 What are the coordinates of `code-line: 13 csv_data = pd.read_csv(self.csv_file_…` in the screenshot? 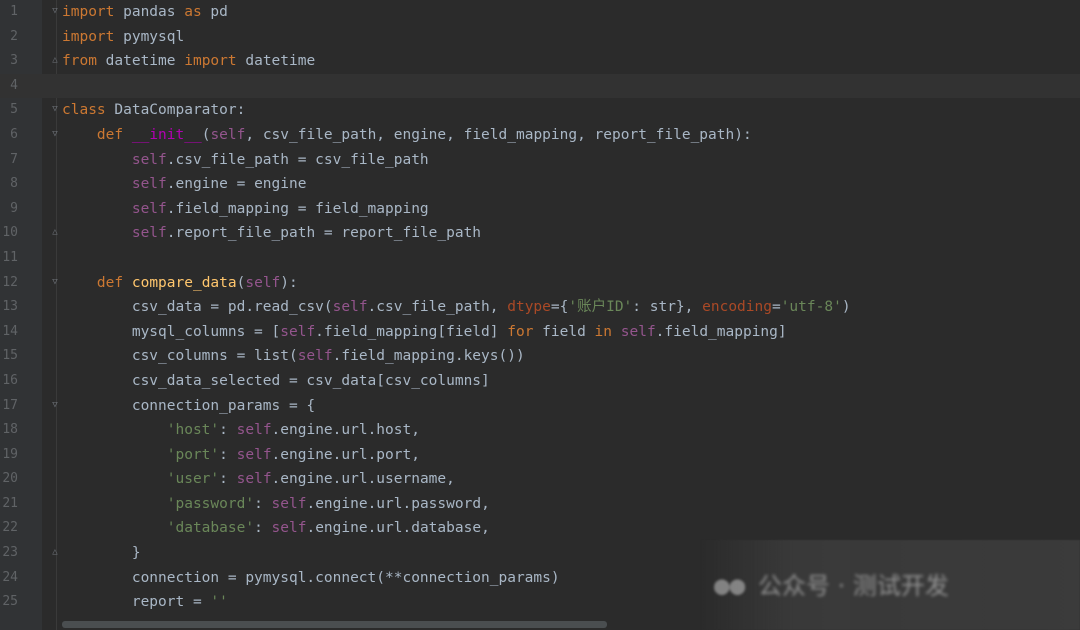 It's located at (540, 307).